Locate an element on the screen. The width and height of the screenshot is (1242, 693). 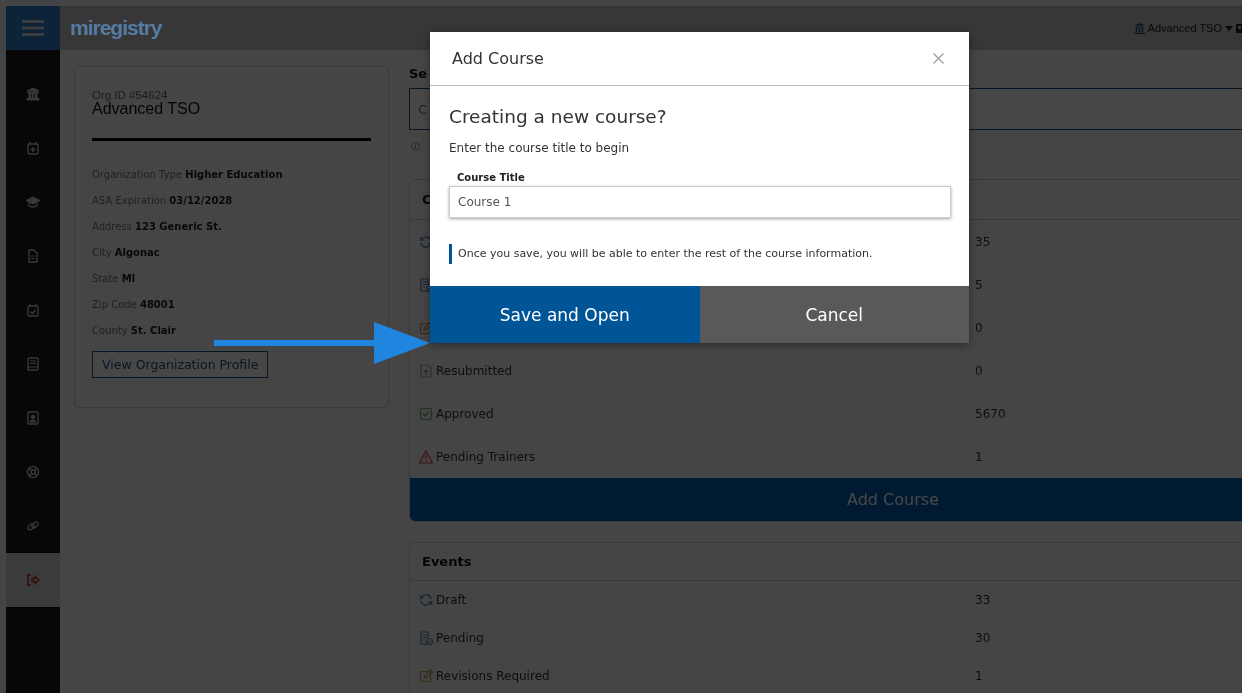
cancel-button: Cancel is located at coordinates (834, 314).